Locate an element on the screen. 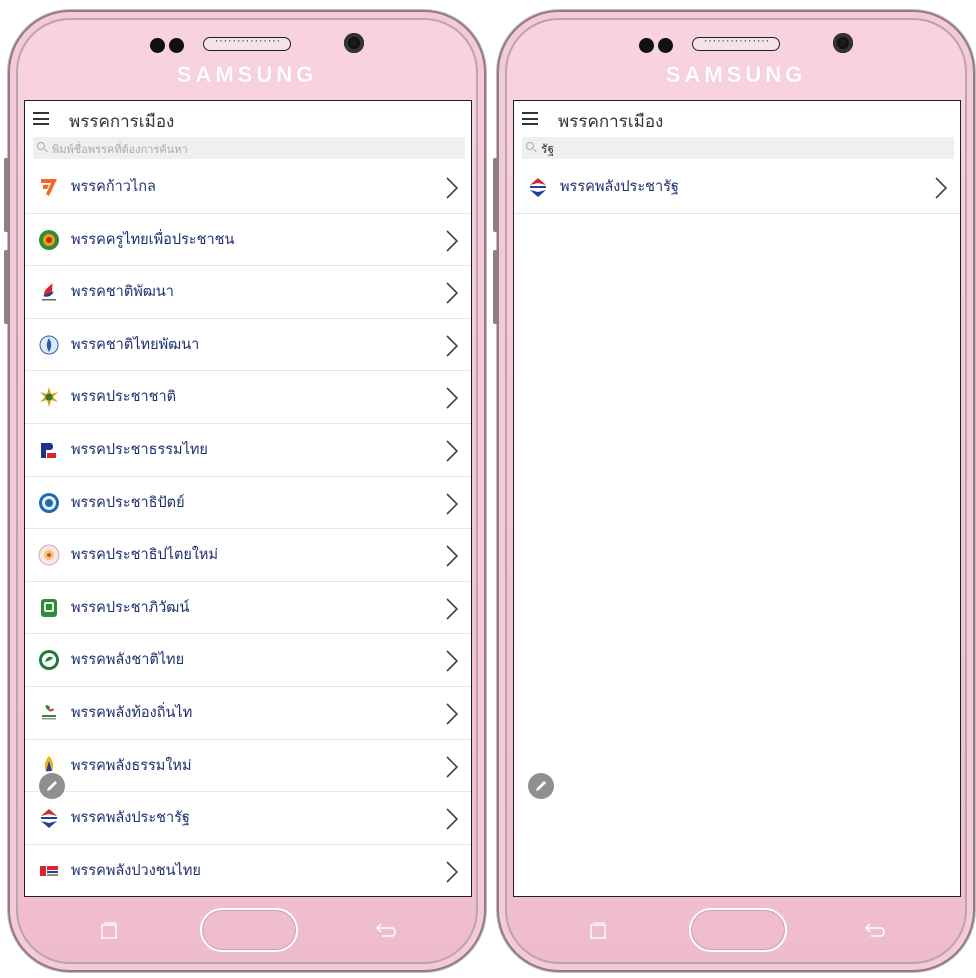 This screenshot has width=976, height=978. party-name: พรรคก้าวไกล is located at coordinates (113, 187).